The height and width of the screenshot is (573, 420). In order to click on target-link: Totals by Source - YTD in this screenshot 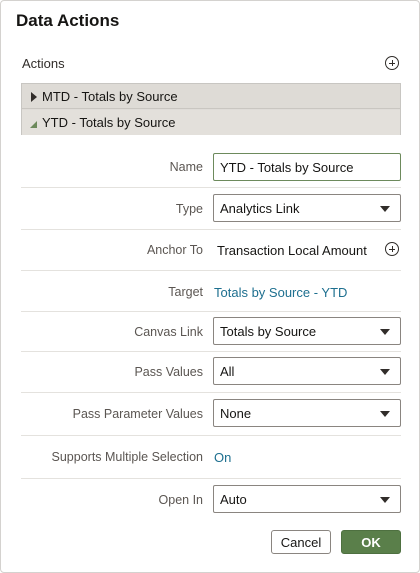, I will do `click(280, 292)`.